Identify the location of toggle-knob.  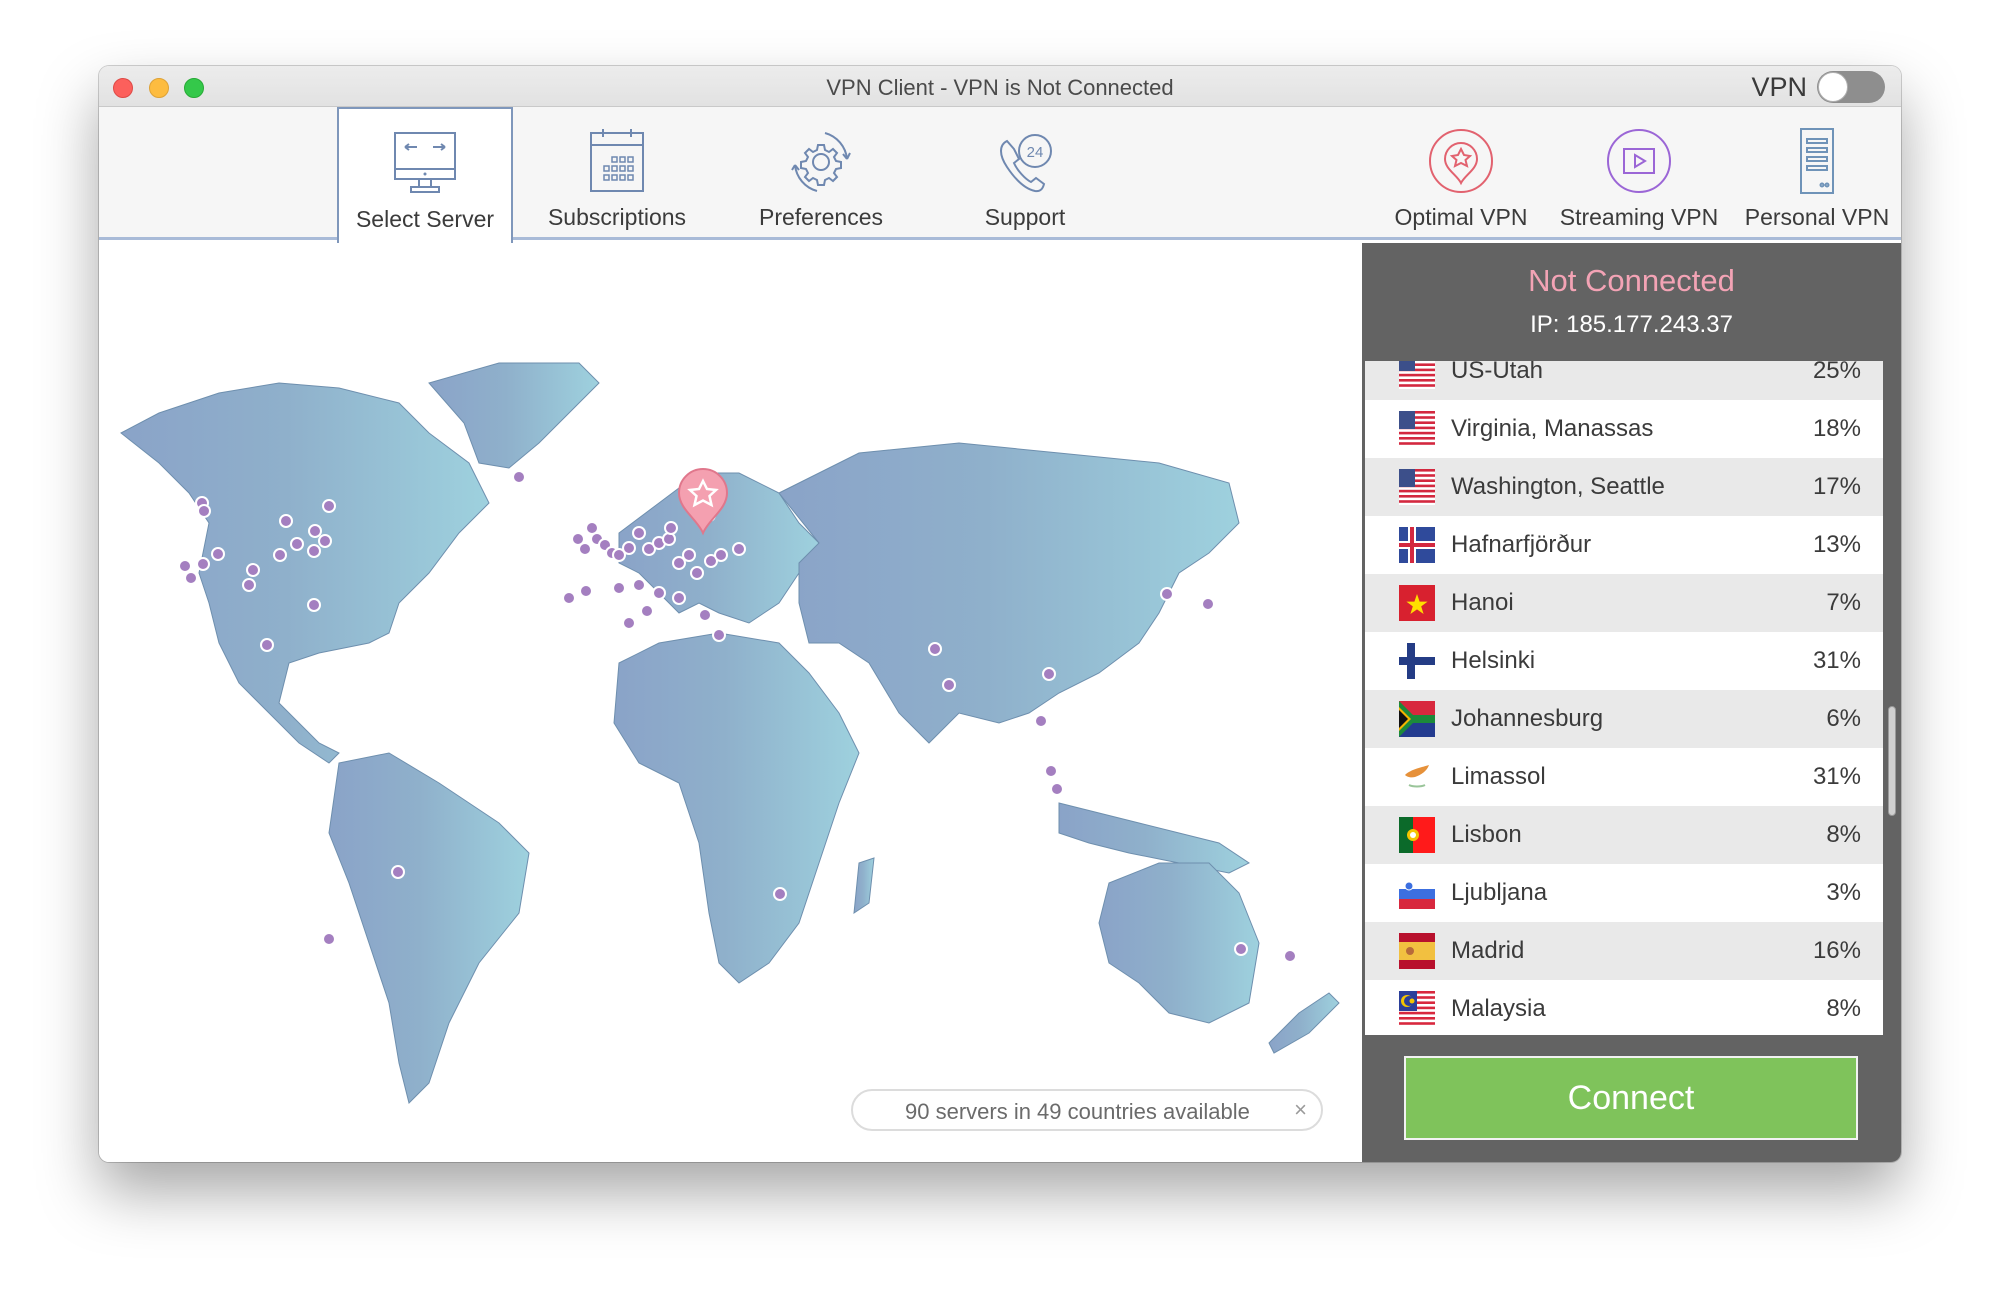
(1833, 87).